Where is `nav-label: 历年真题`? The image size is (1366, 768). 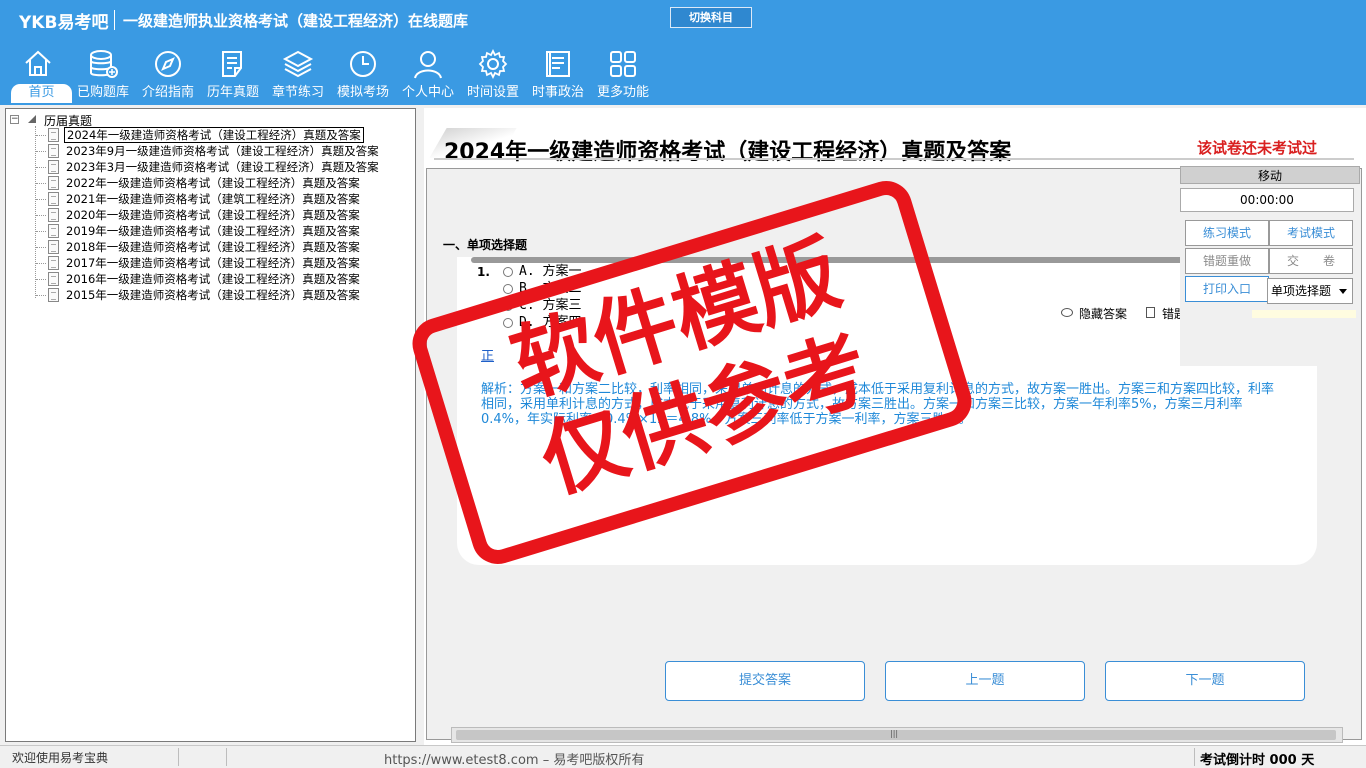 nav-label: 历年真题 is located at coordinates (232, 92).